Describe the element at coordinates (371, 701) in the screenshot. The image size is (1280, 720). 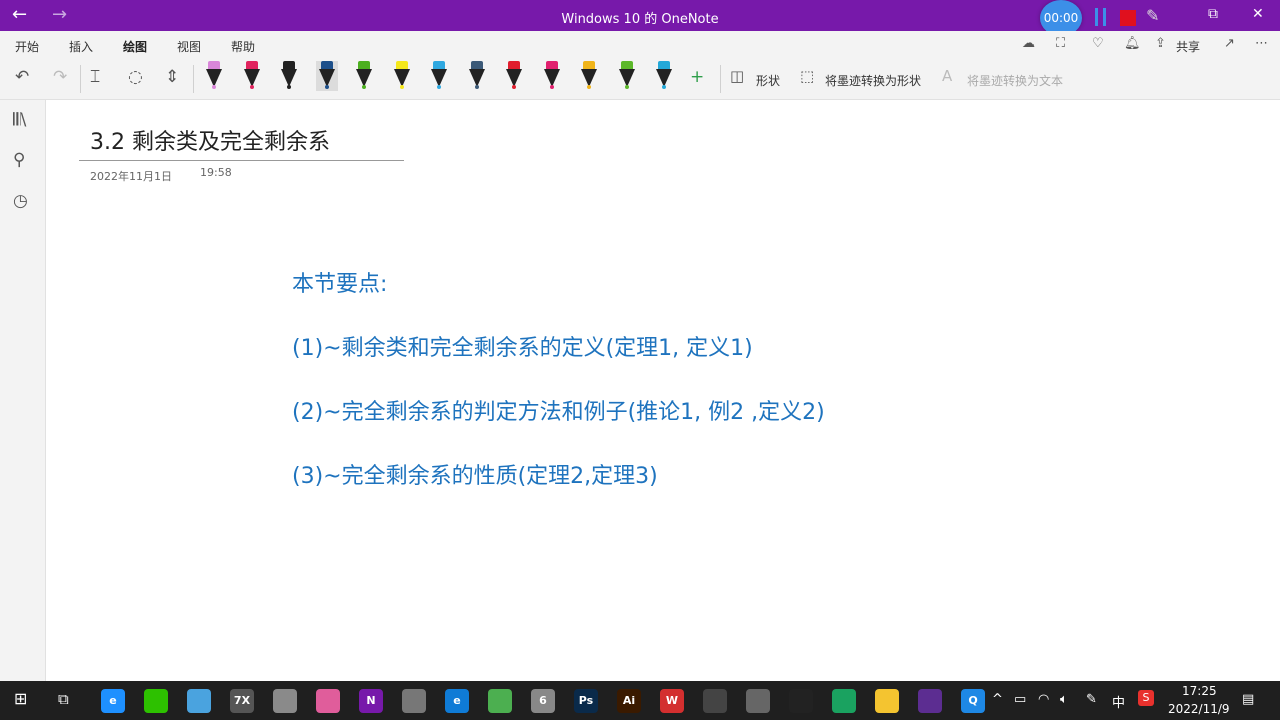
I see `onenote-app-icon: N` at that location.